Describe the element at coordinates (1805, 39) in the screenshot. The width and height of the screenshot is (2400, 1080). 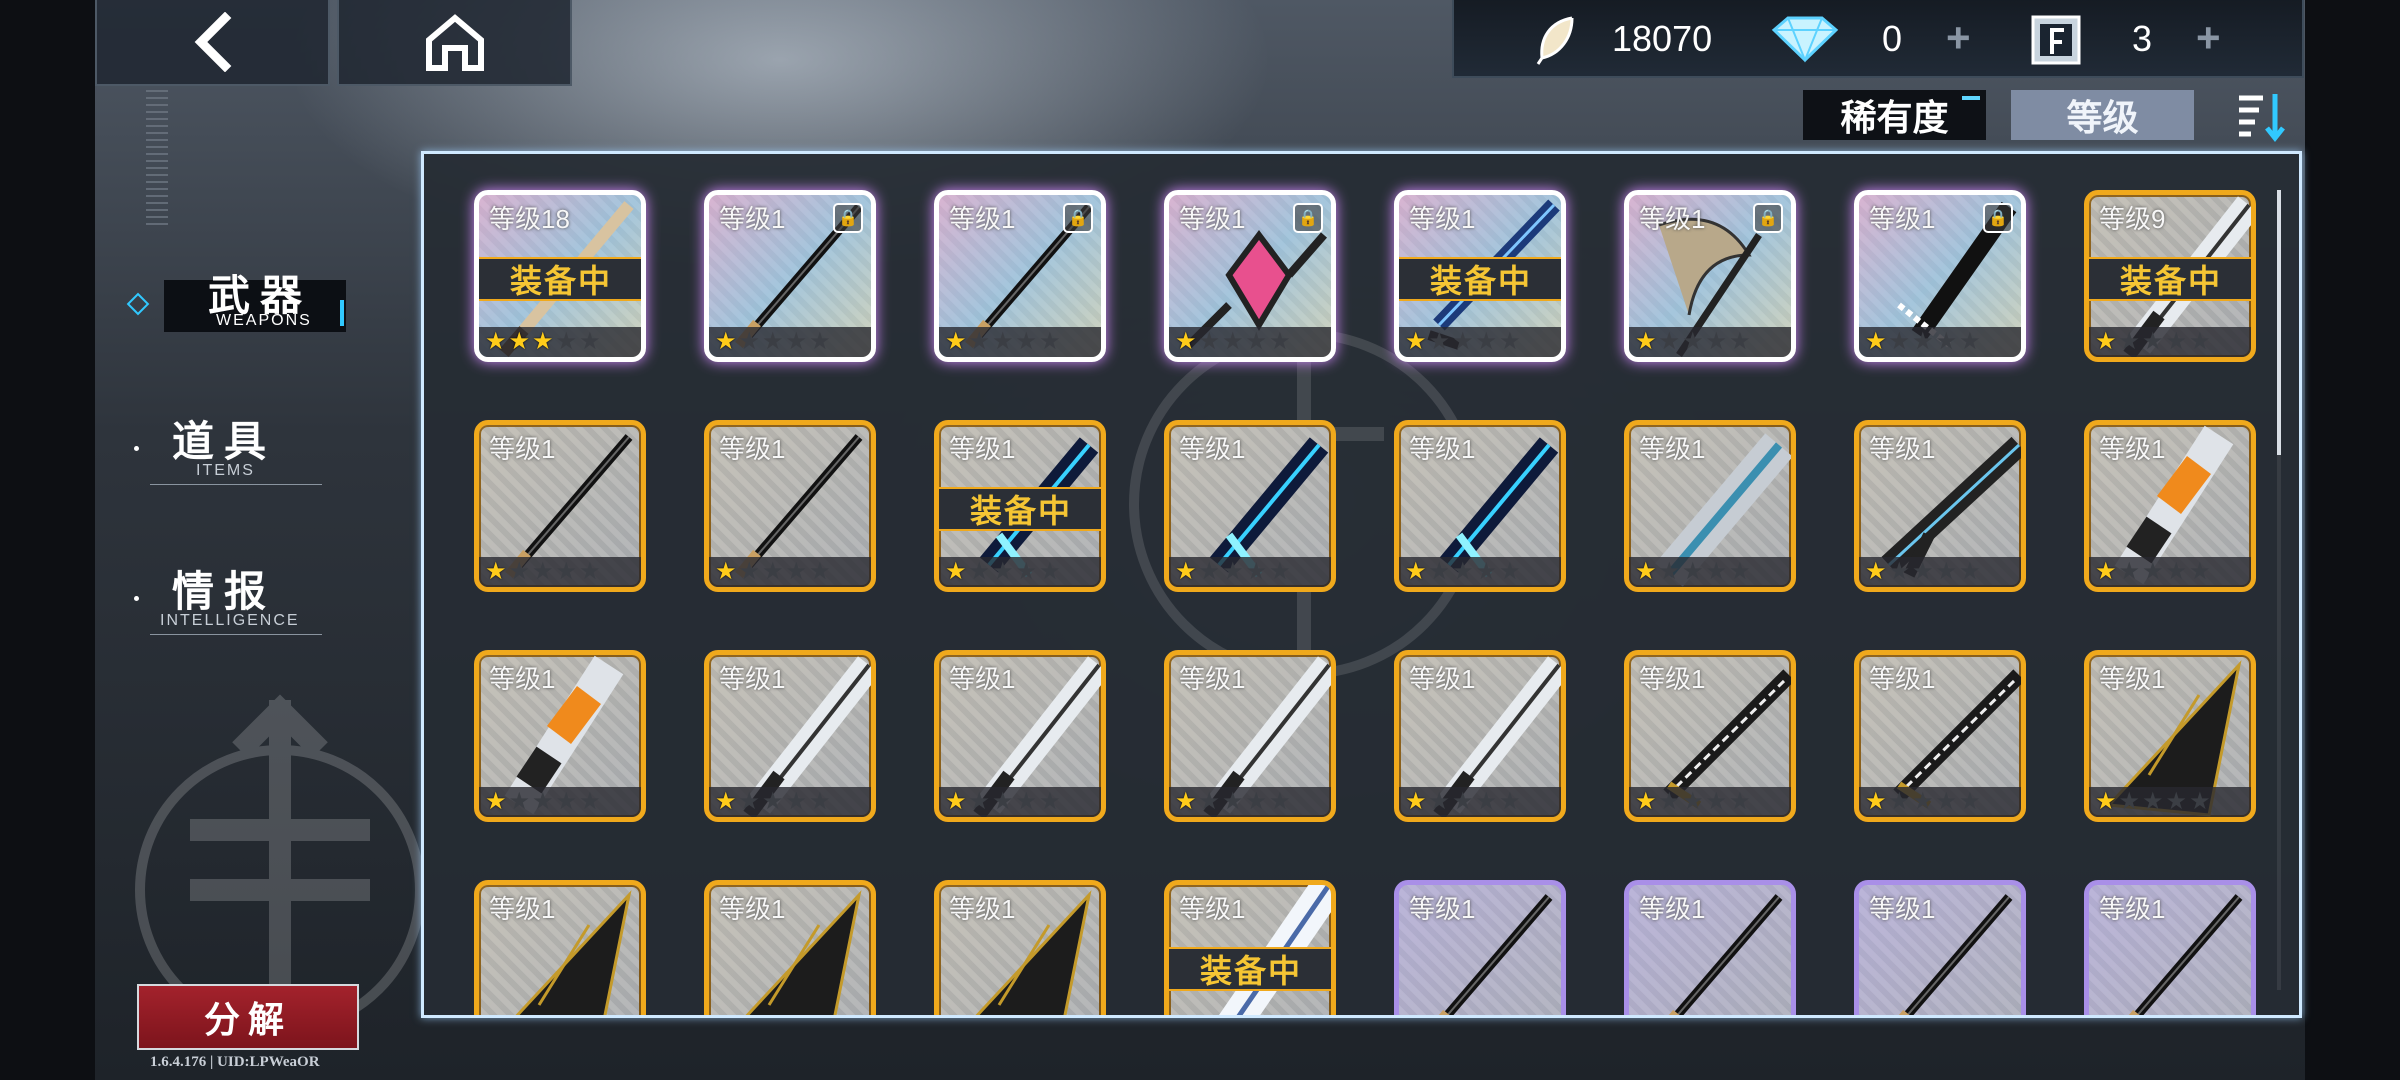
I see `diamond-icon` at that location.